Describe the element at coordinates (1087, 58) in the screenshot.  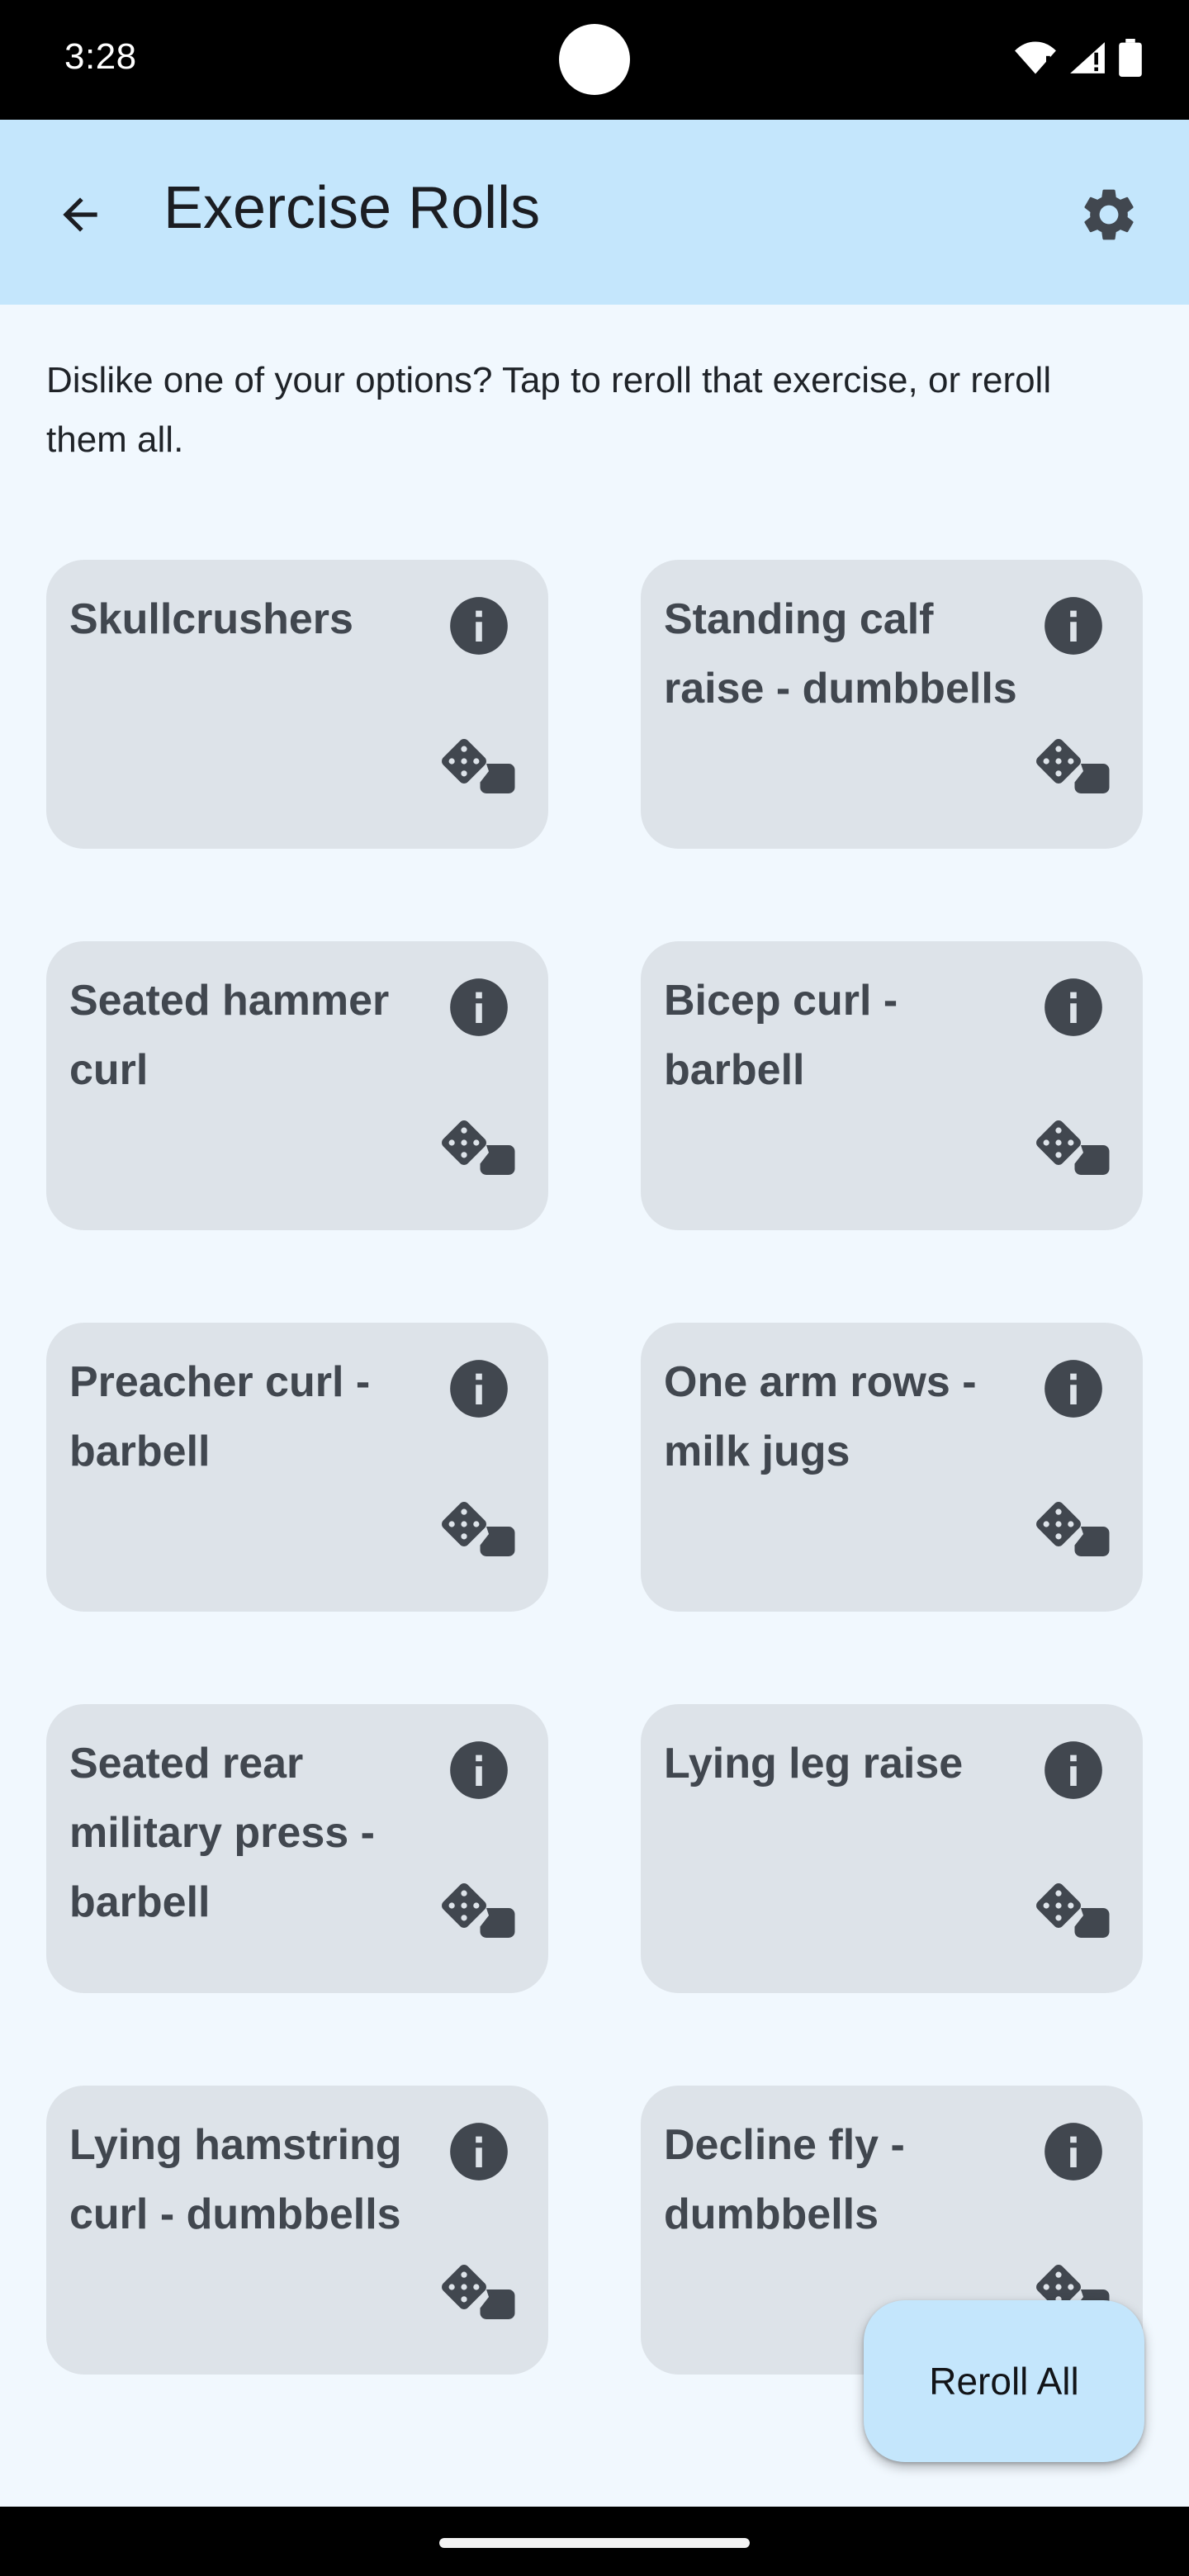
I see `cell-signal-icon` at that location.